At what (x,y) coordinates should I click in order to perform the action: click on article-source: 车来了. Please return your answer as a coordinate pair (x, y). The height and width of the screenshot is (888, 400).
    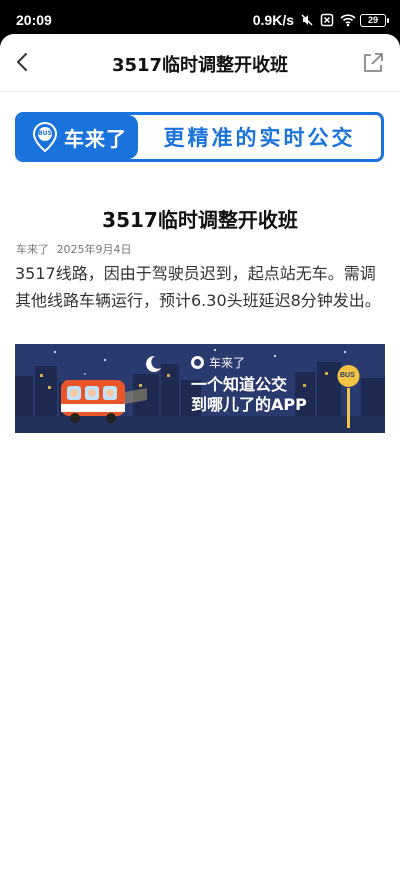
    Looking at the image, I should click on (32, 249).